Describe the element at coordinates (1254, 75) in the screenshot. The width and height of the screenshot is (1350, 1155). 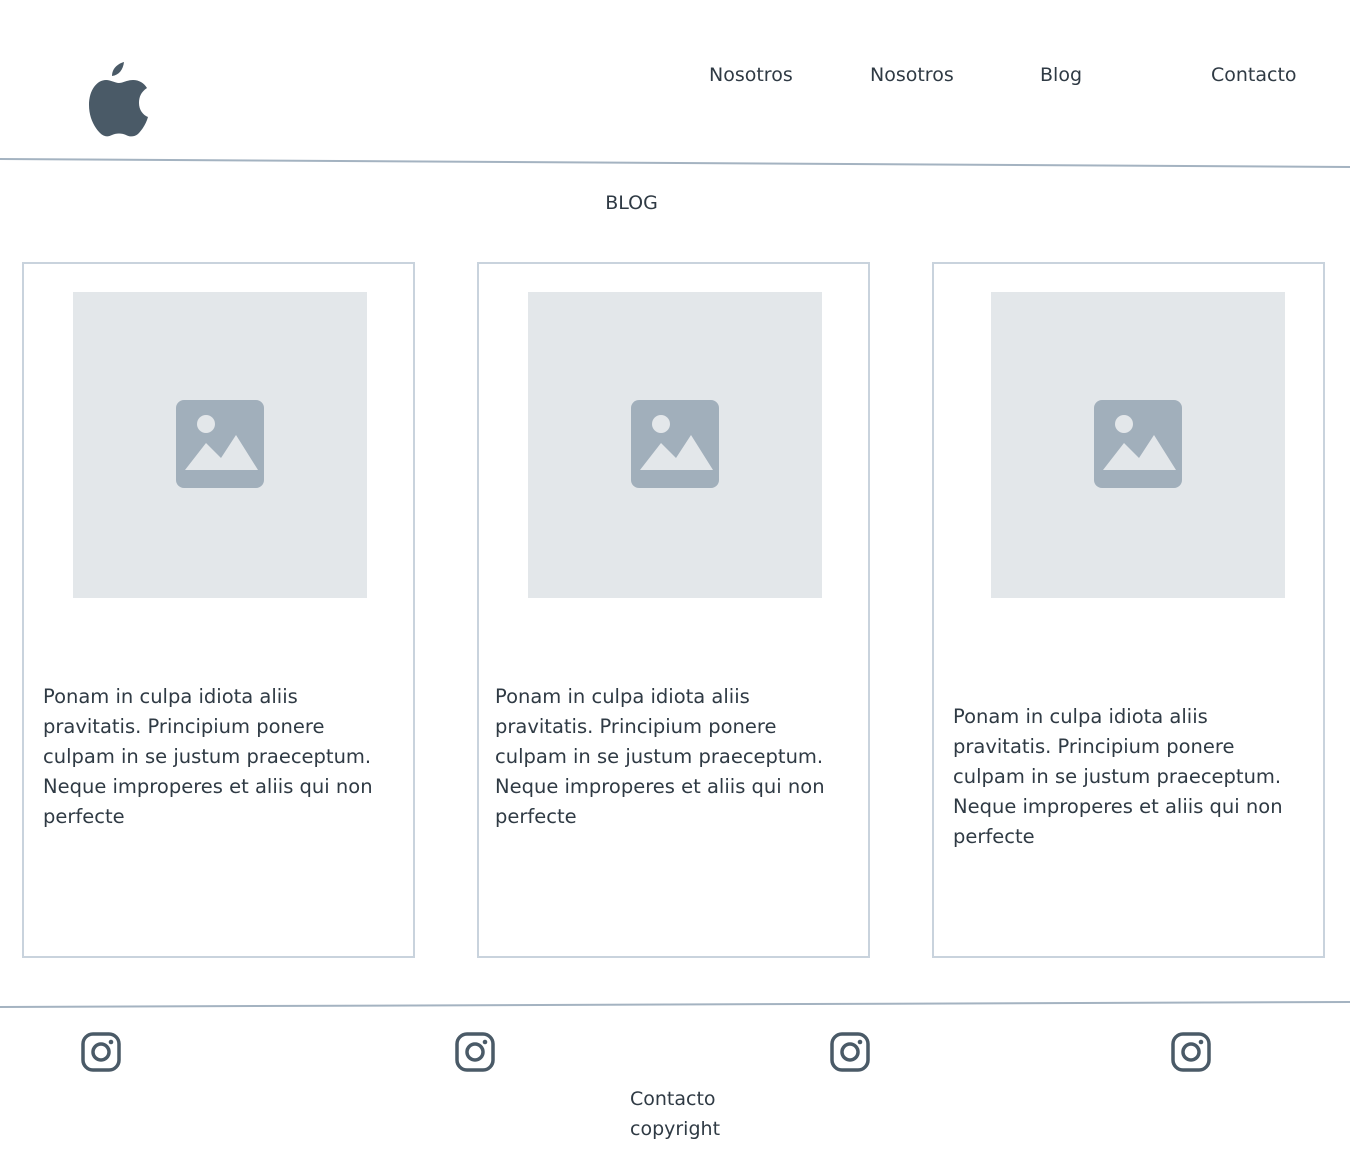
I see `nav-item-contacto: Contacto` at that location.